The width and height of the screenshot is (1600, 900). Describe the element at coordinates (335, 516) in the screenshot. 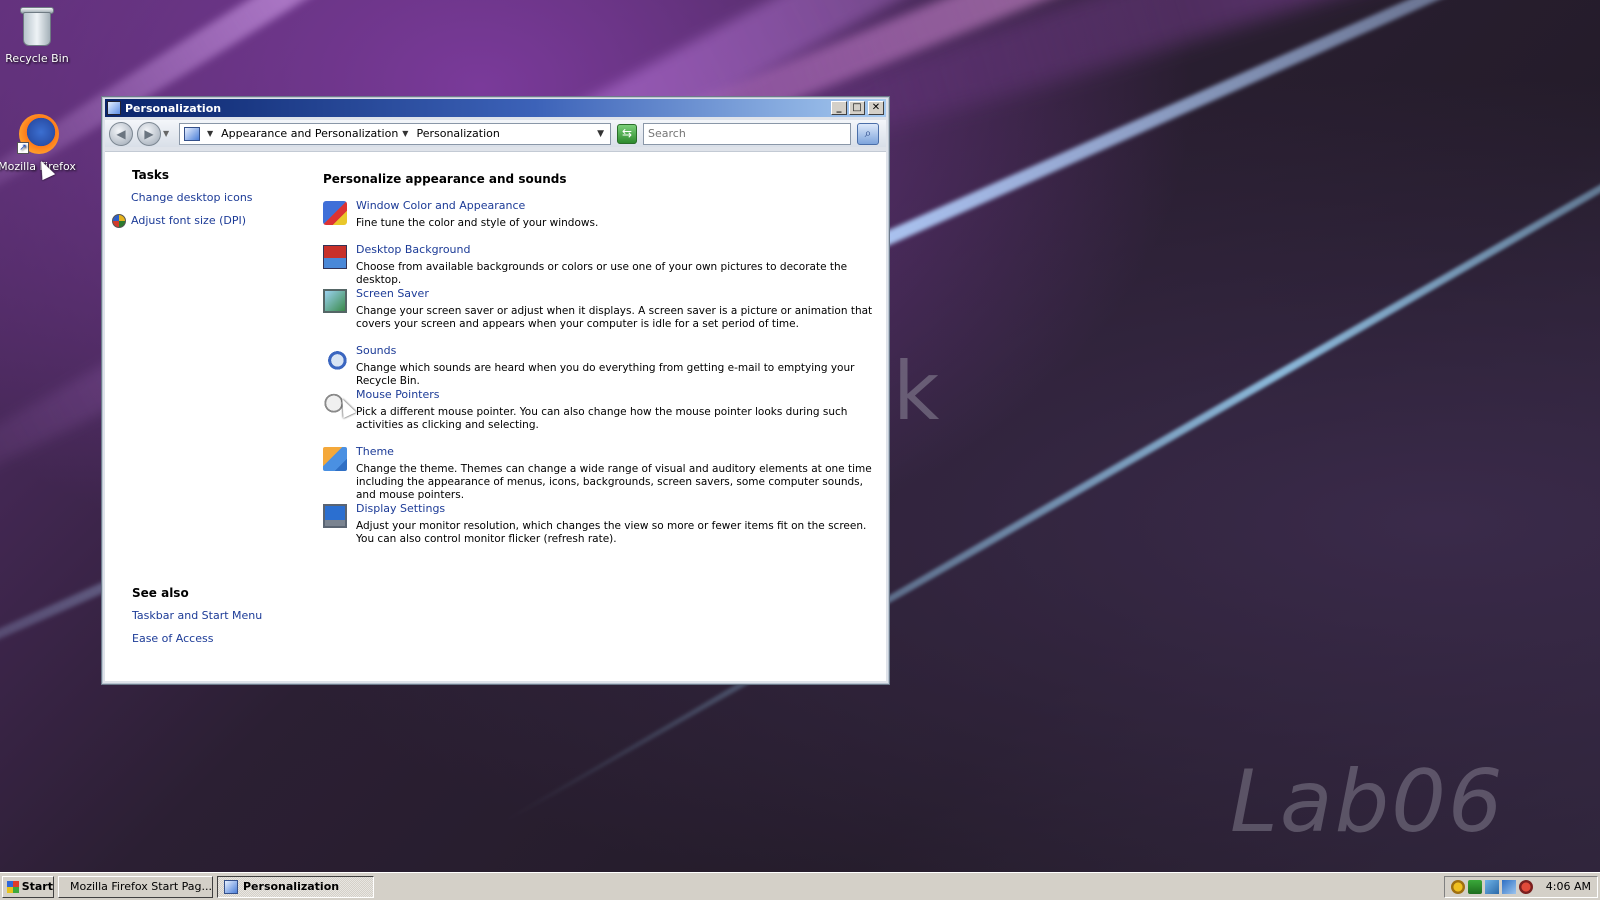

I see `display-settings-icon` at that location.